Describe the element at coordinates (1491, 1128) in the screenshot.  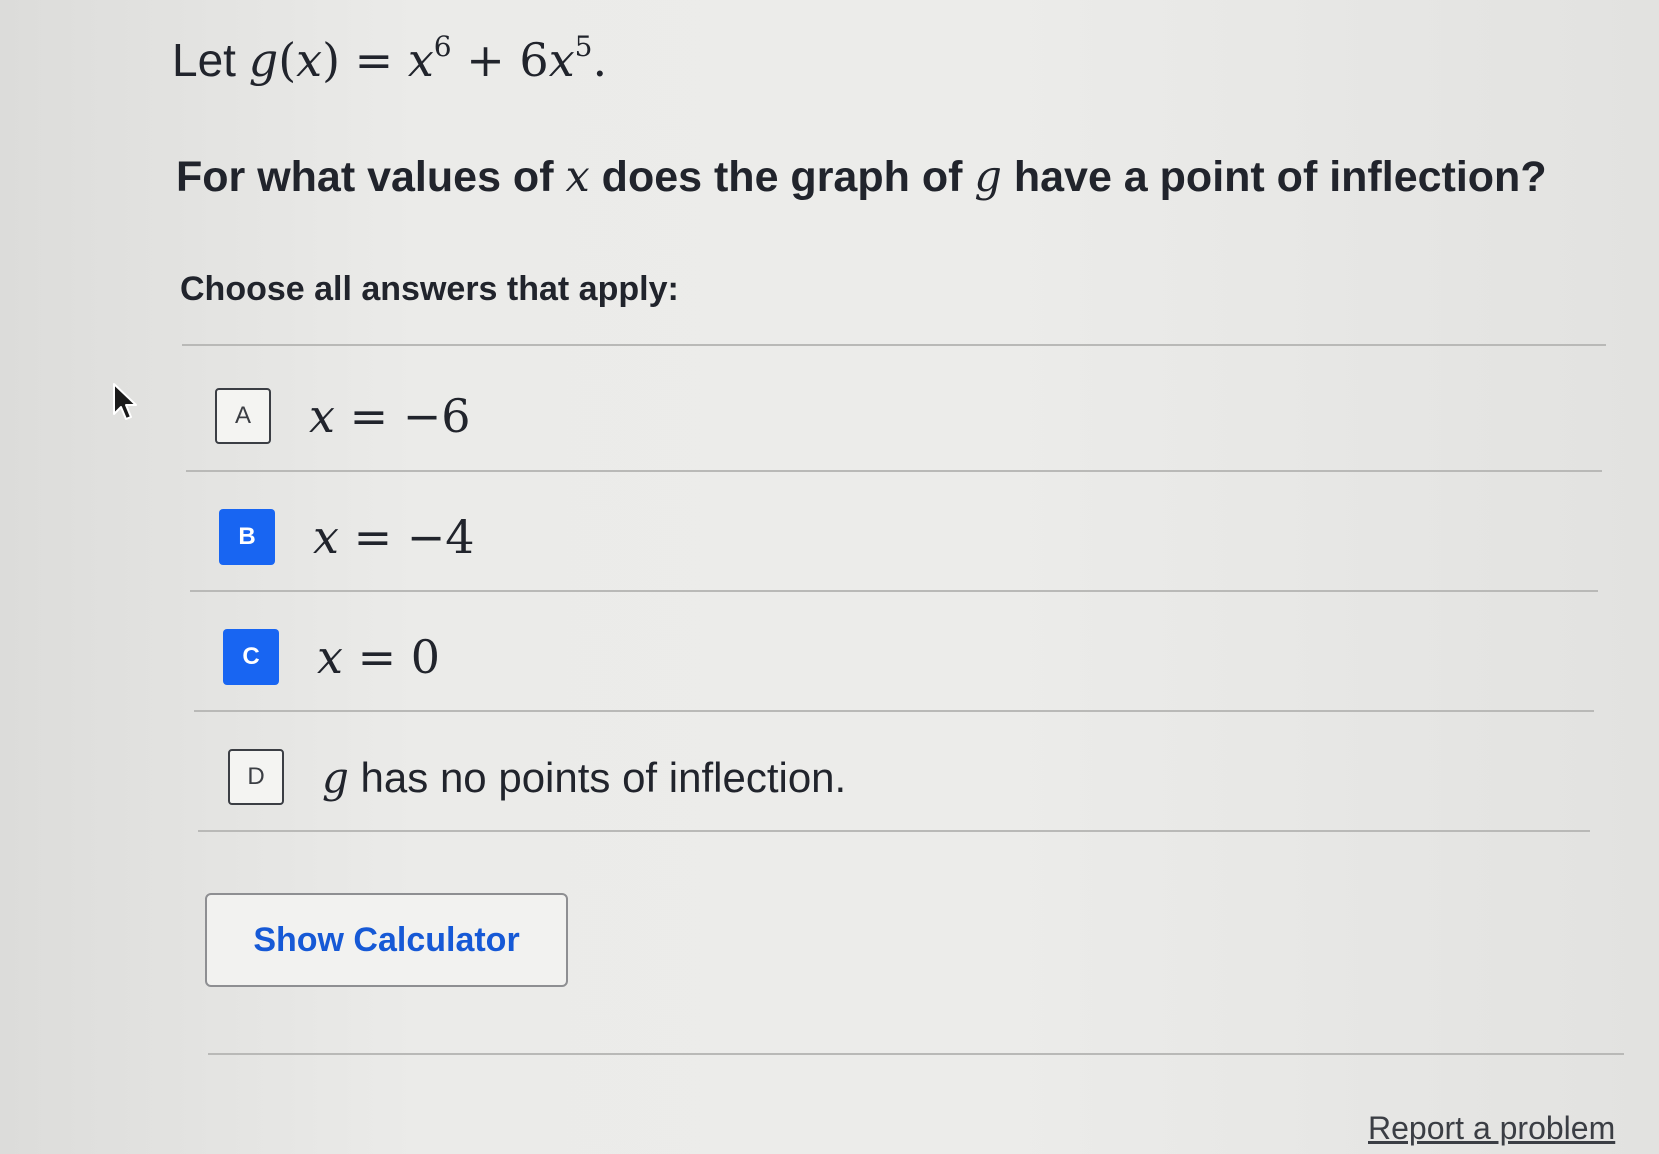
I see `report-problem-link: Report a problem` at that location.